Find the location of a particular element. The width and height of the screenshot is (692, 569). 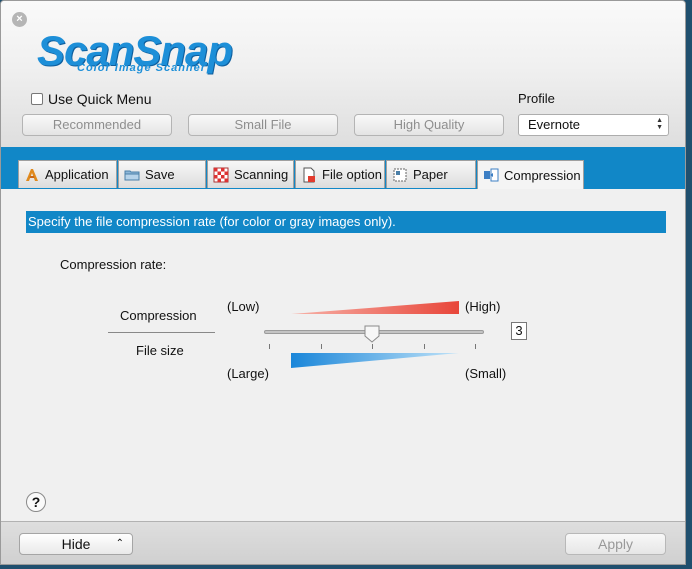

paper-icon is located at coordinates (400, 175).